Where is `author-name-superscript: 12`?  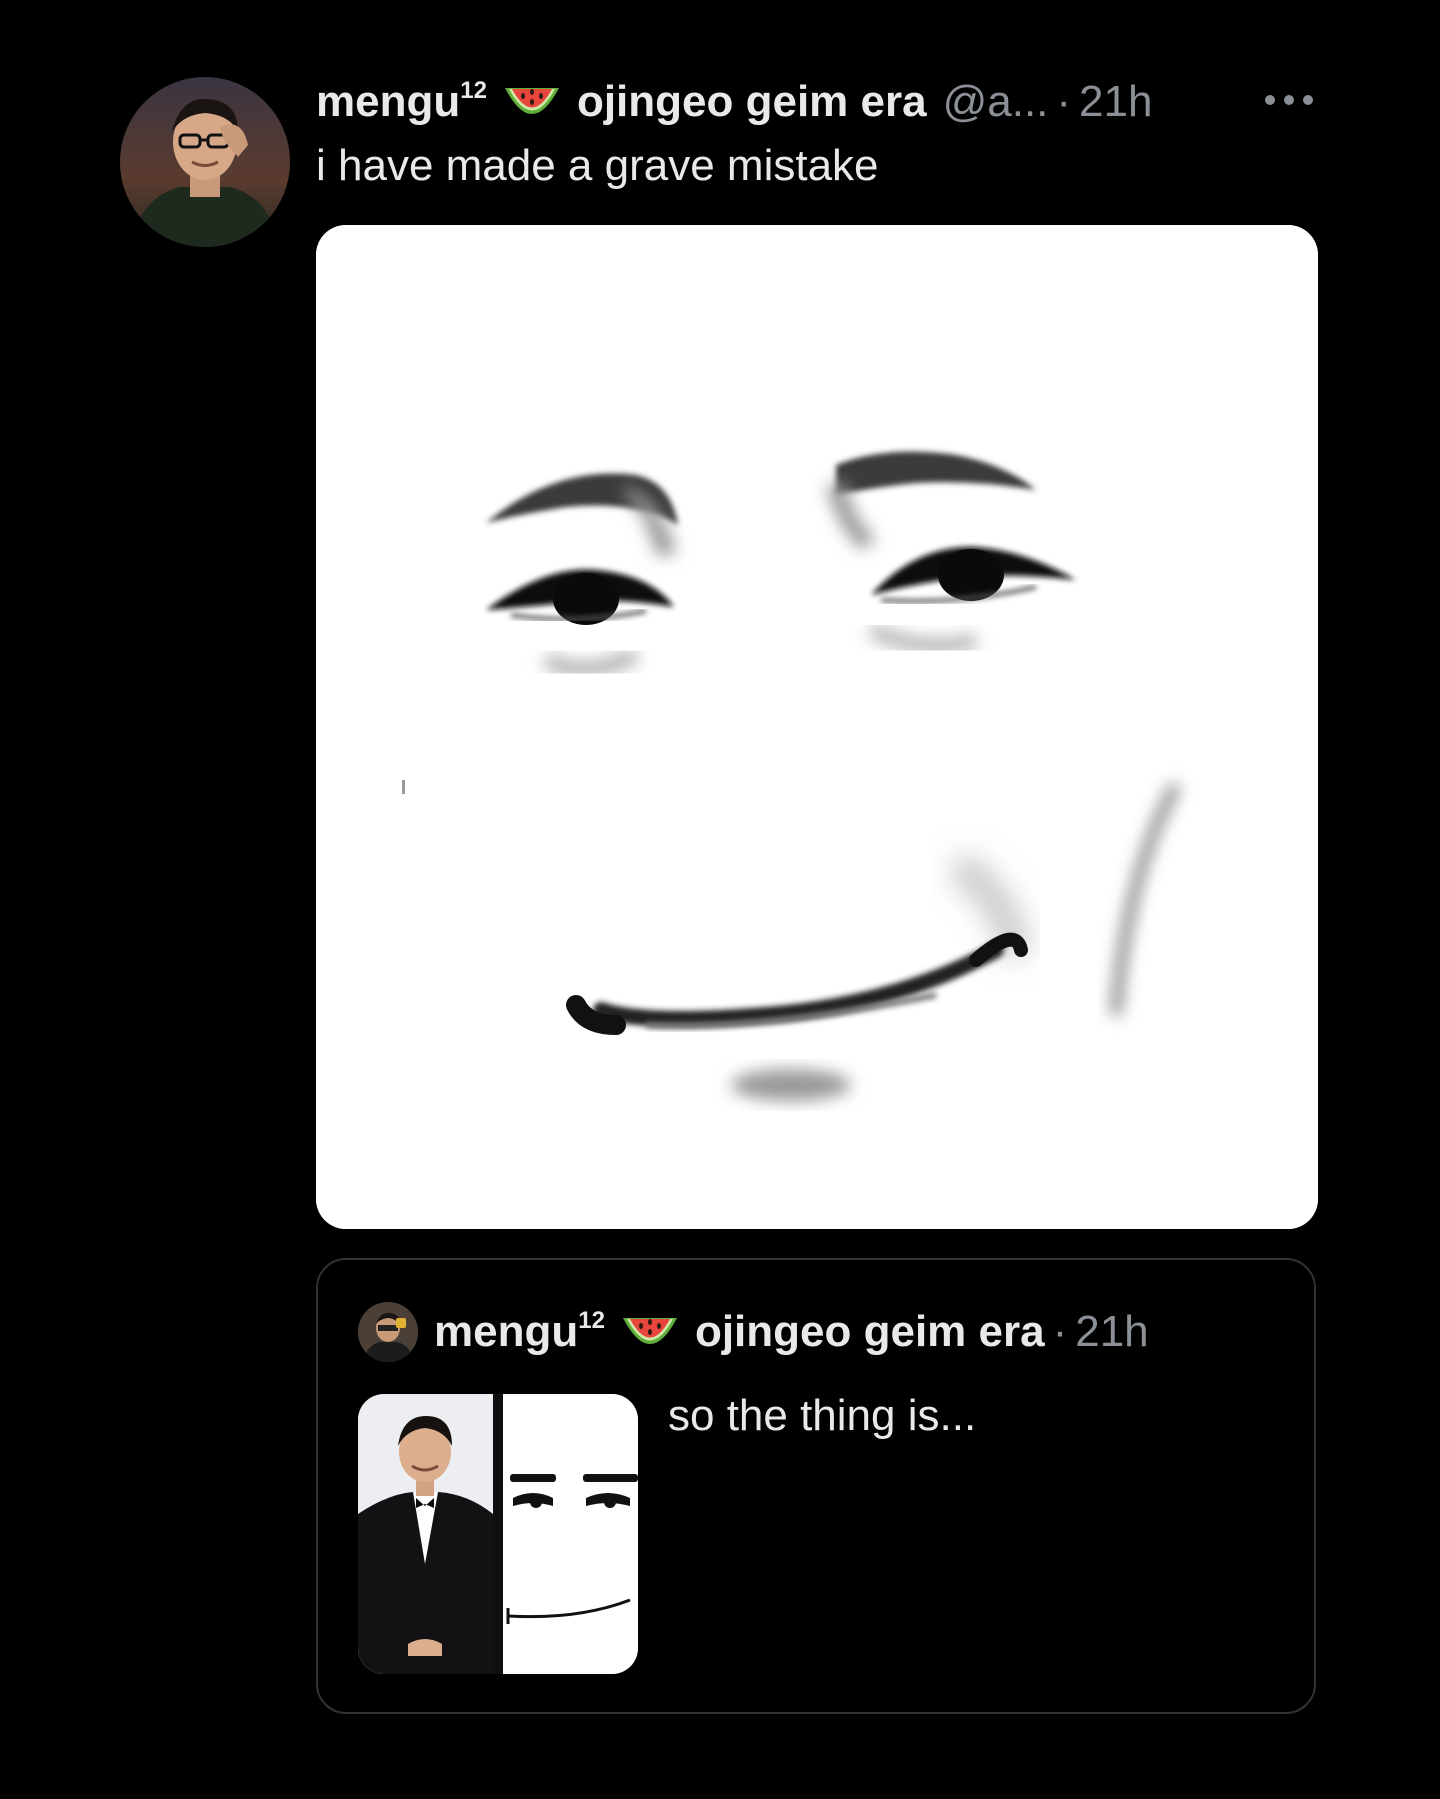
author-name-superscript: 12 is located at coordinates (473, 90).